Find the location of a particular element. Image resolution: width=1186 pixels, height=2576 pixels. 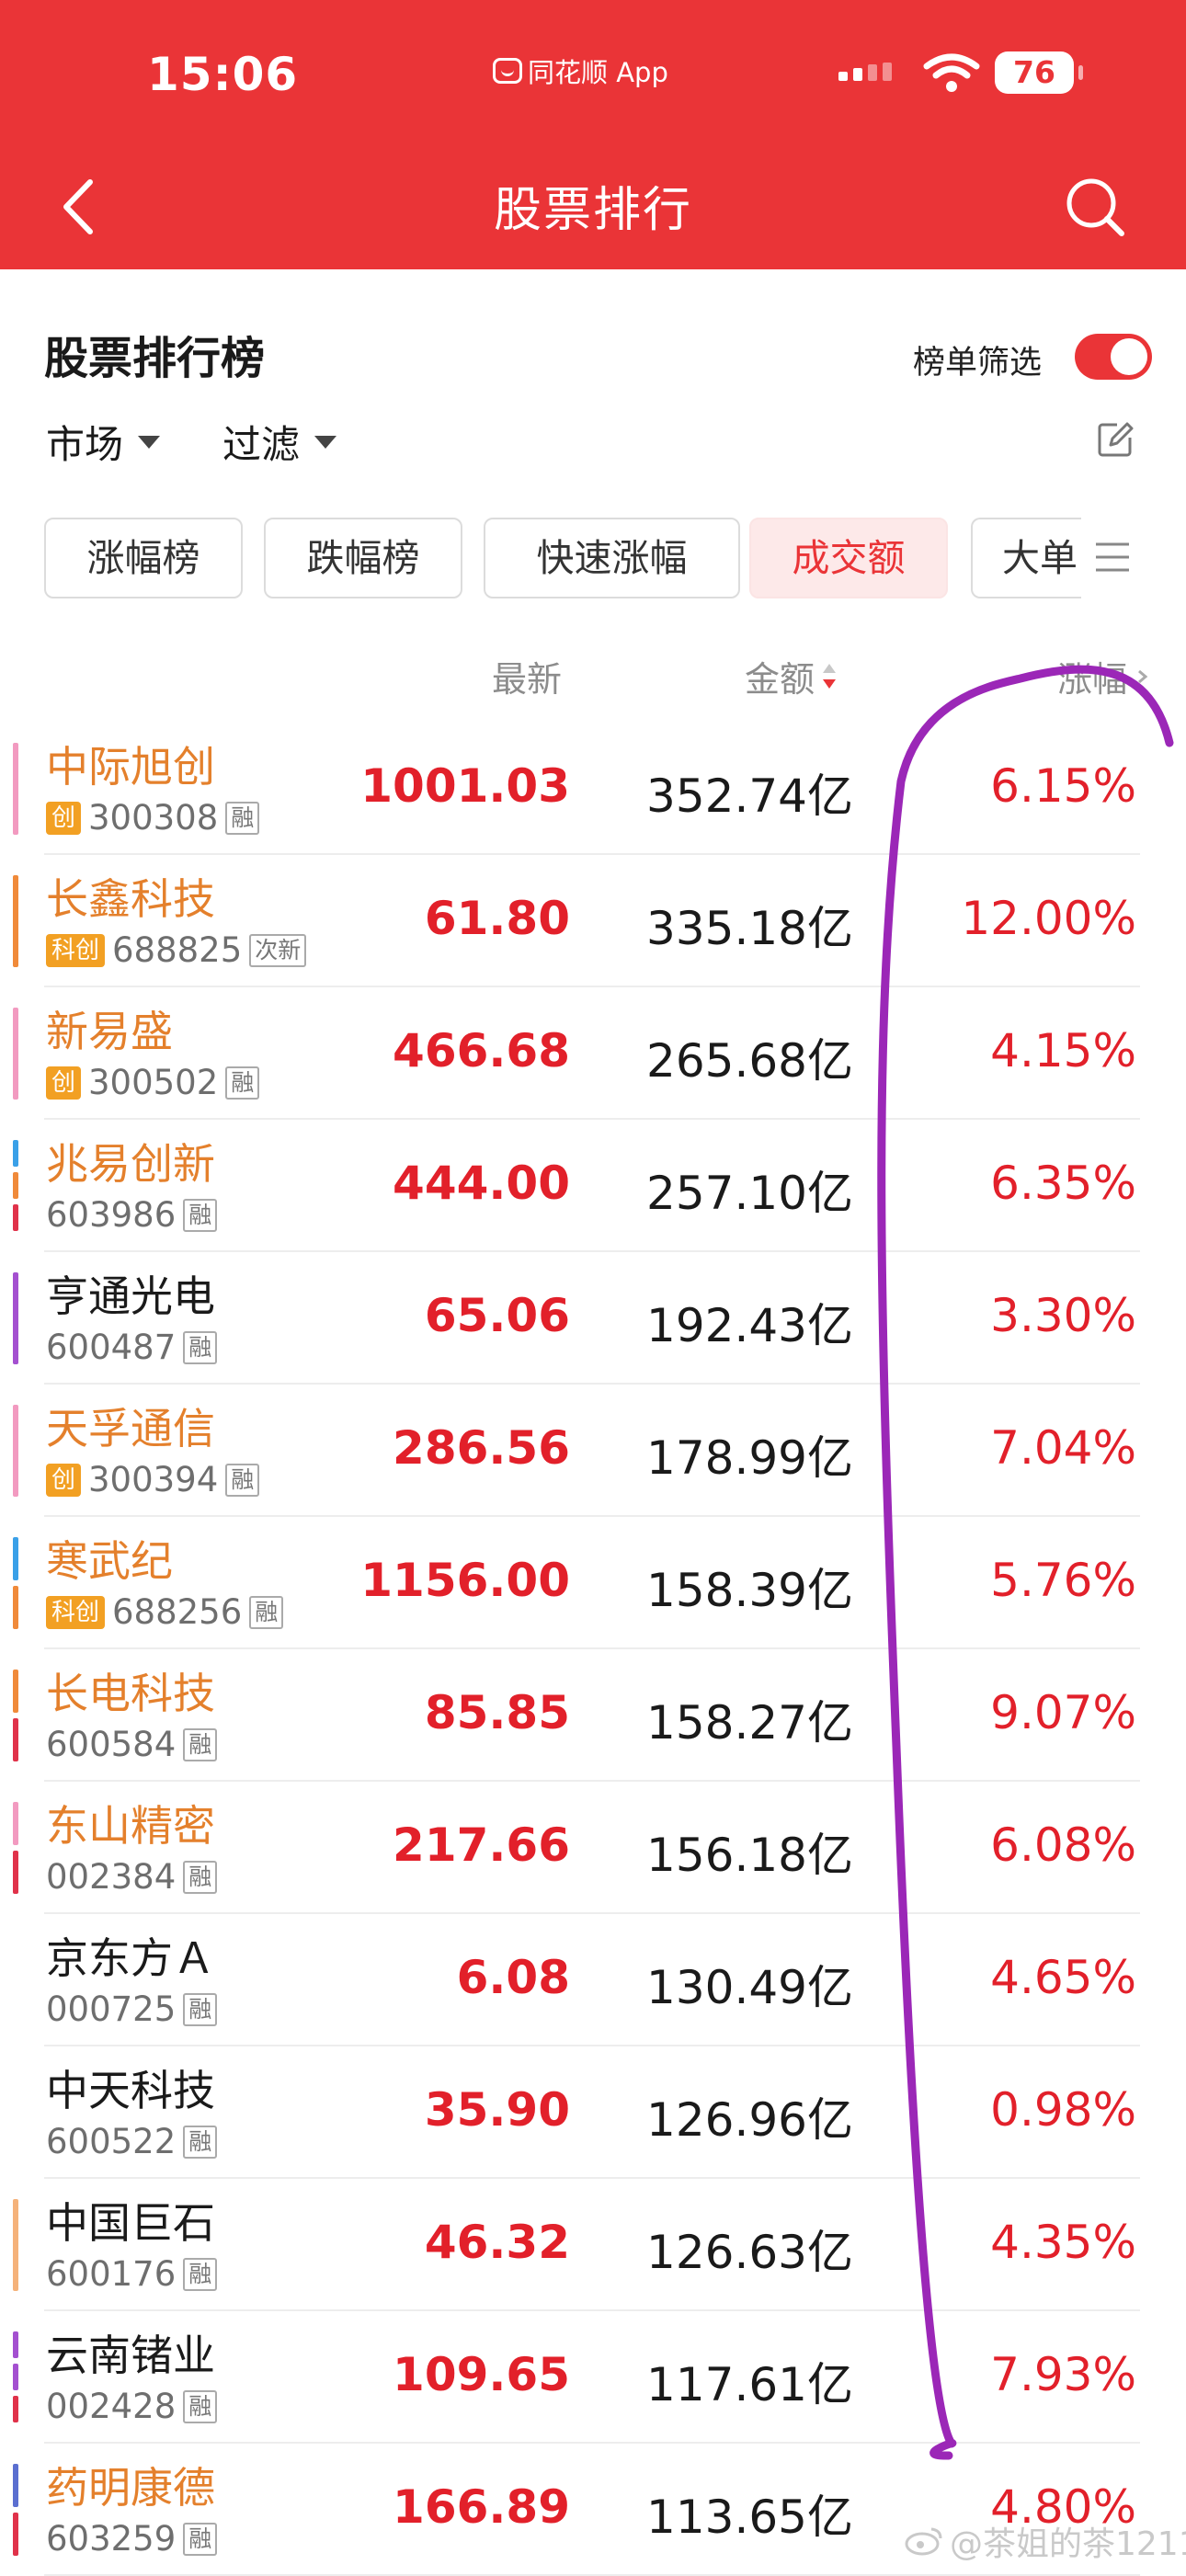

stock-sub-info: 创 300308 融 is located at coordinates (153, 818).